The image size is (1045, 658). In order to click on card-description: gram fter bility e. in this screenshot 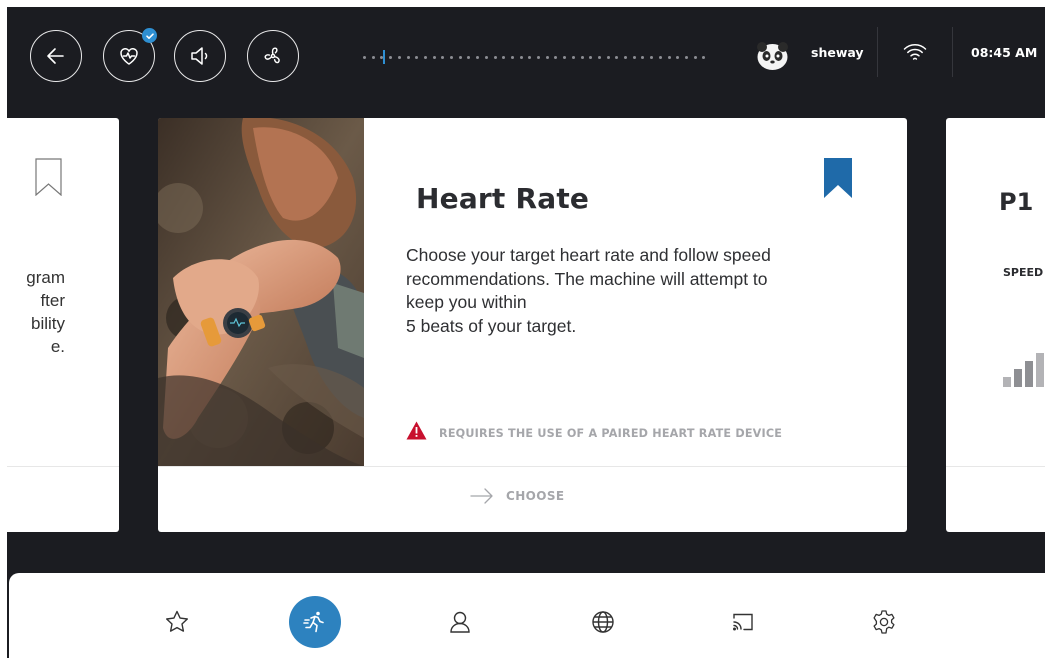, I will do `click(45, 312)`.